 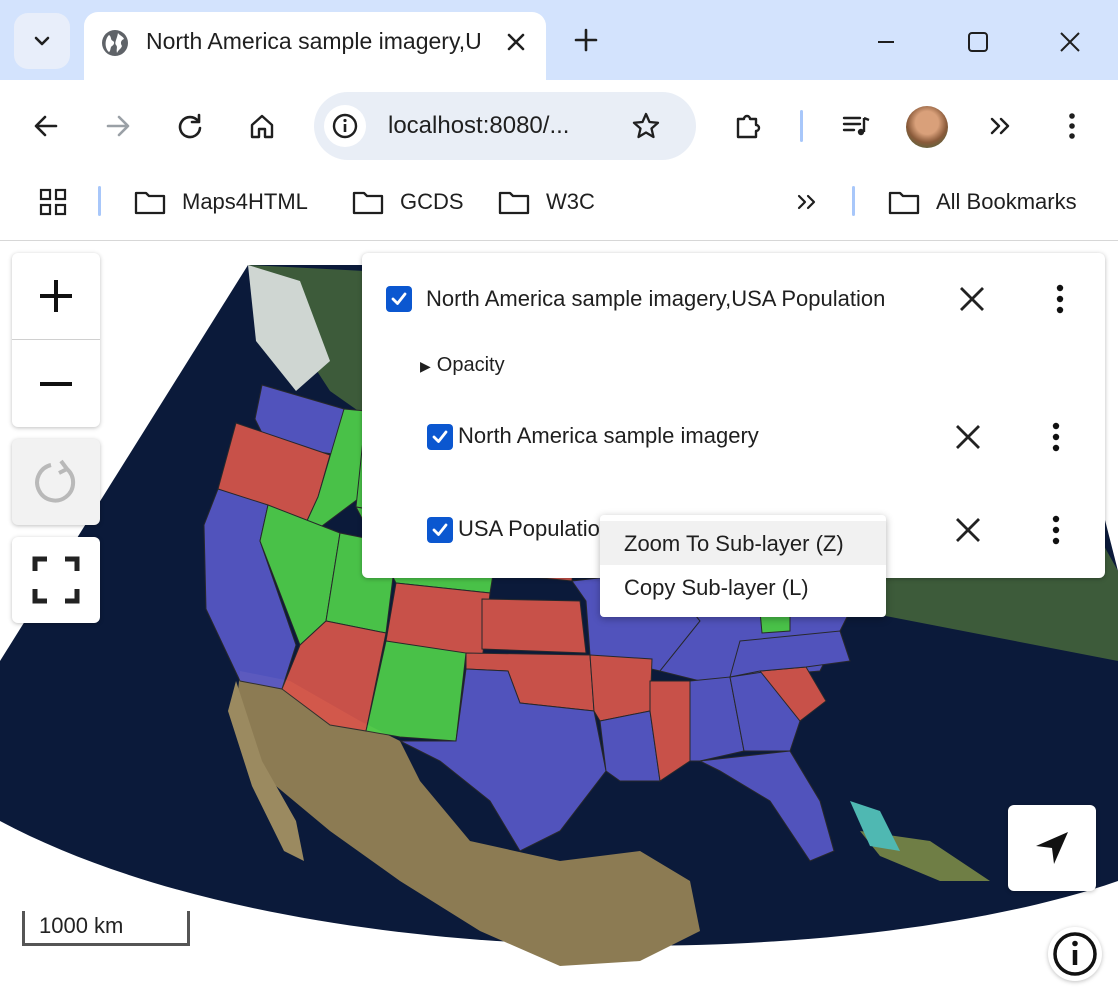 I want to click on remove-sublayer-population-button, so click(x=968, y=530).